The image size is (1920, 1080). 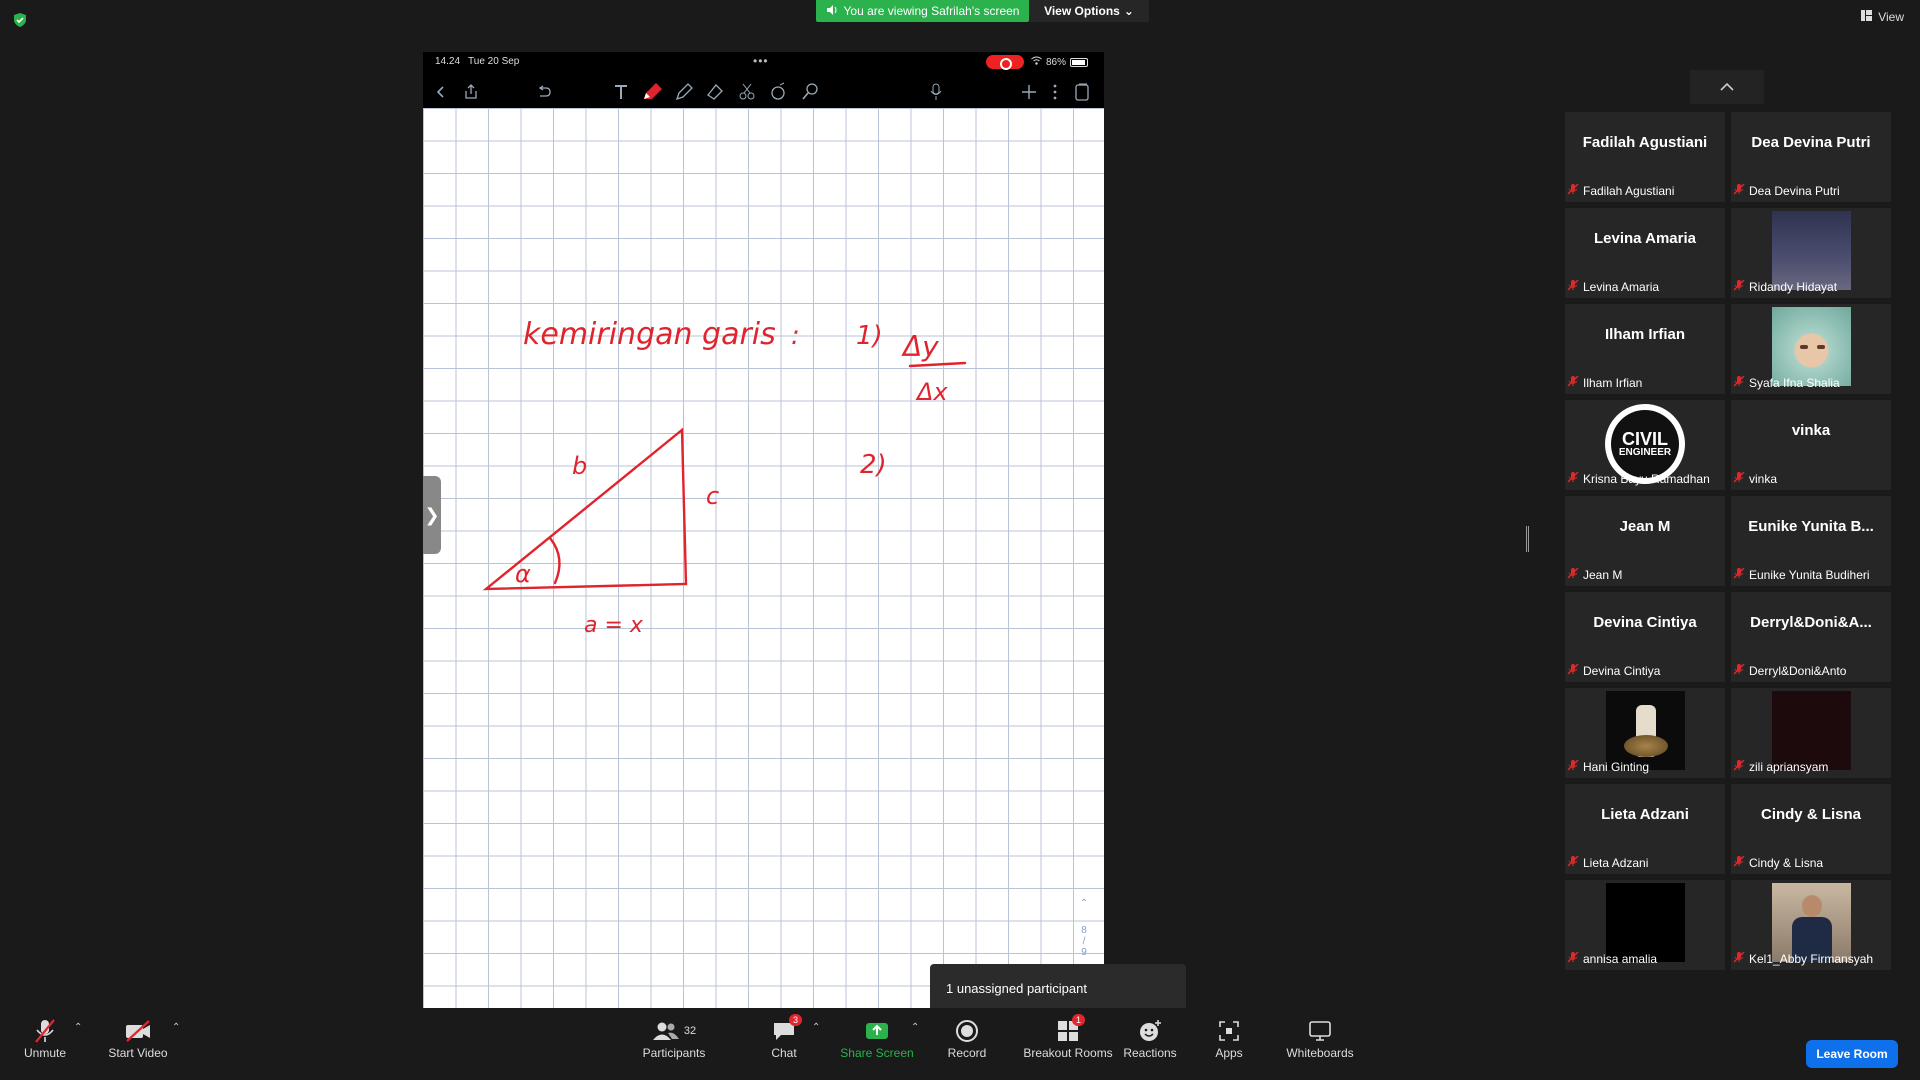 What do you see at coordinates (674, 1038) in the screenshot?
I see `participants-button: 32 Participants` at bounding box center [674, 1038].